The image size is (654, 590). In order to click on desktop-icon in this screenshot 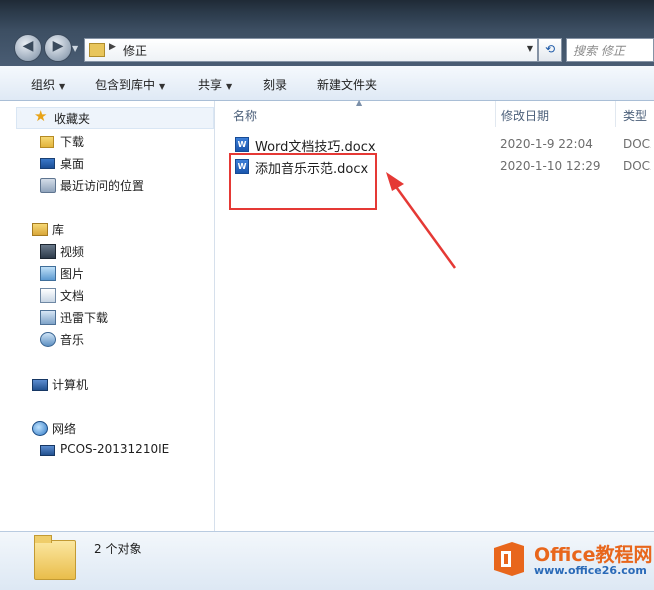, I will do `click(47, 163)`.